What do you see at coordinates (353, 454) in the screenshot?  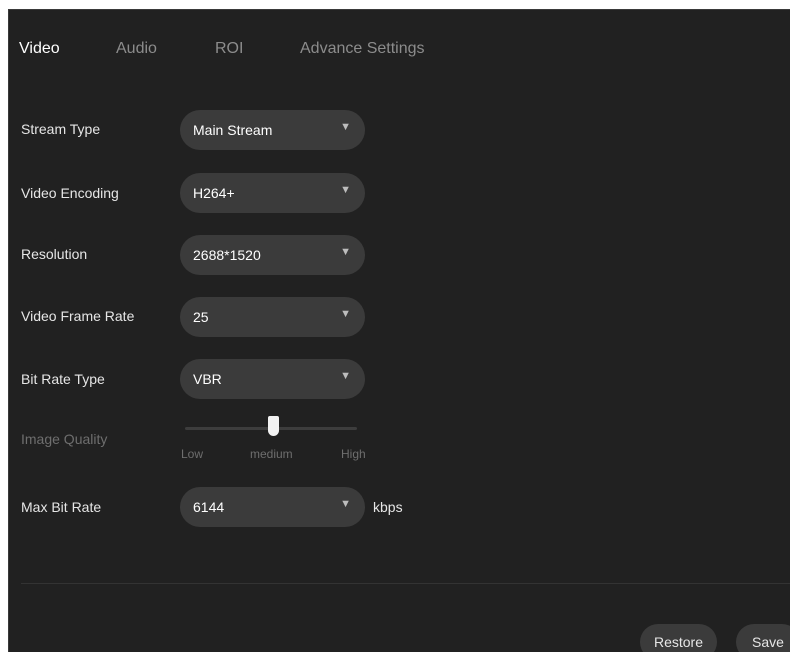 I see `slider-mark-high: High` at bounding box center [353, 454].